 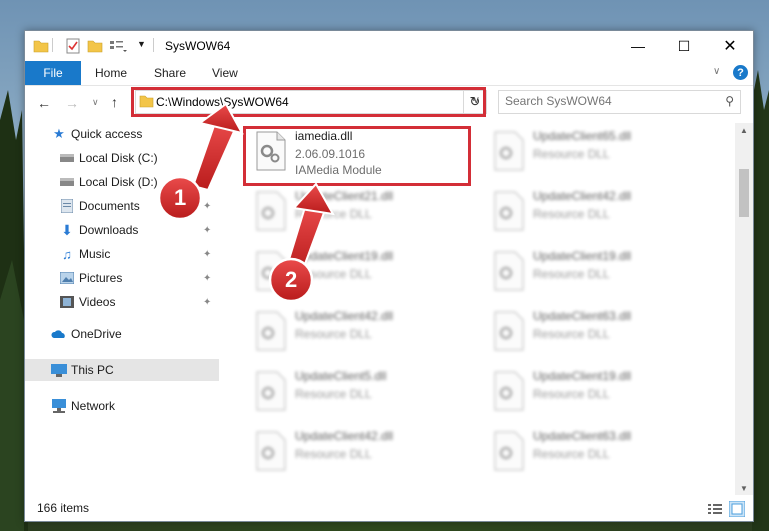 What do you see at coordinates (180, 197) in the screenshot?
I see `step-number-1: 1` at bounding box center [180, 197].